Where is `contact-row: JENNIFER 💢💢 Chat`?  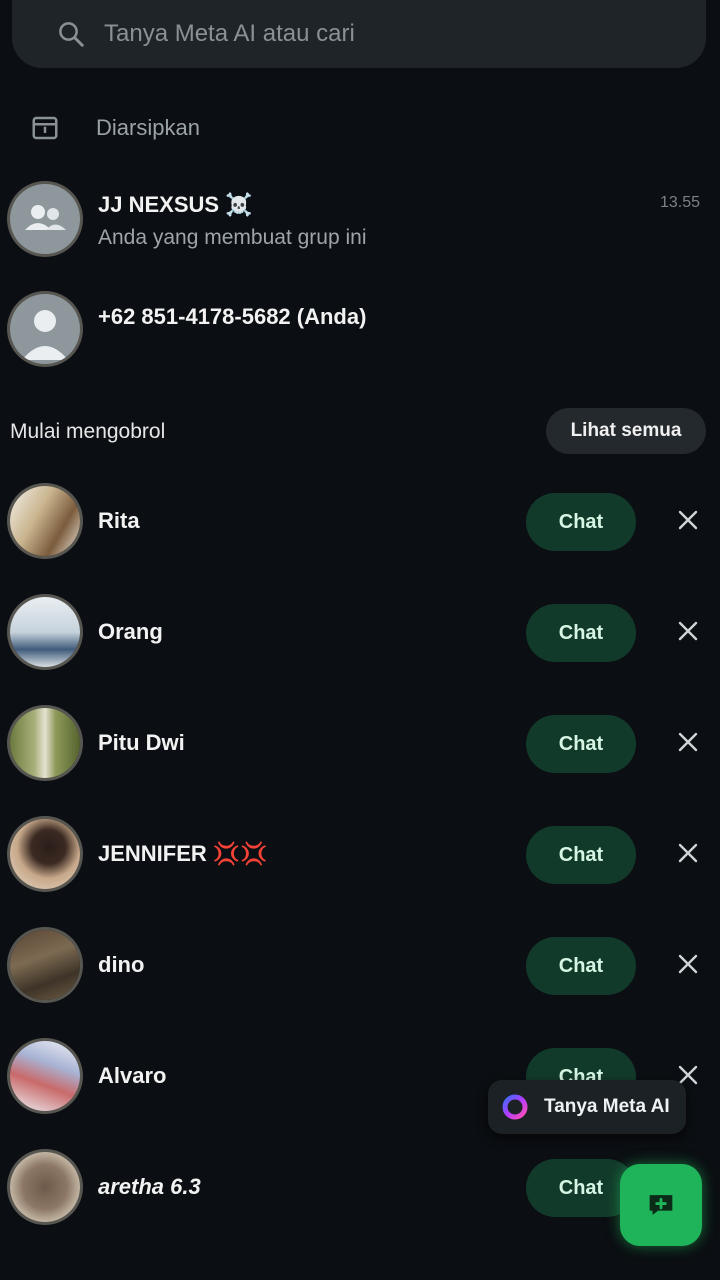
contact-row: JENNIFER 💢💢 Chat is located at coordinates (360, 855).